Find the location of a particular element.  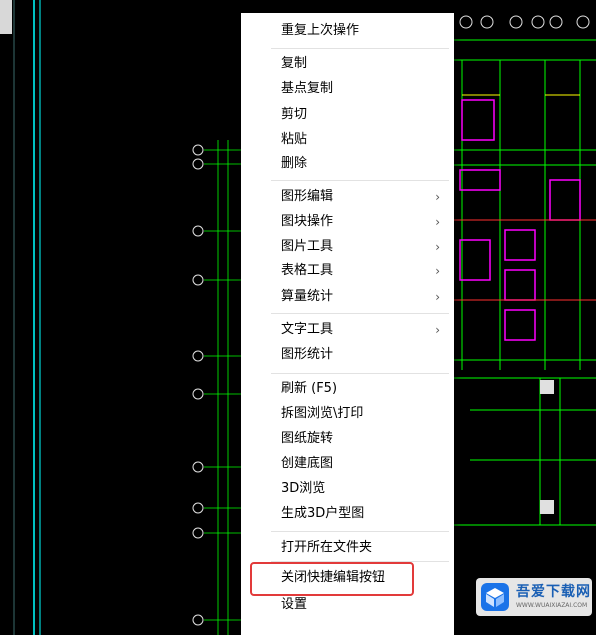

menu-item-label: 图形编辑 is located at coordinates (307, 196).